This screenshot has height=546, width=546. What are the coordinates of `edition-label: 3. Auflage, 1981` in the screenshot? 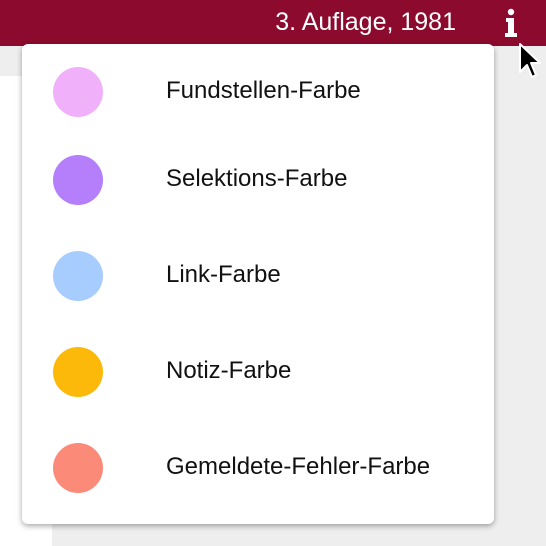 It's located at (365, 22).